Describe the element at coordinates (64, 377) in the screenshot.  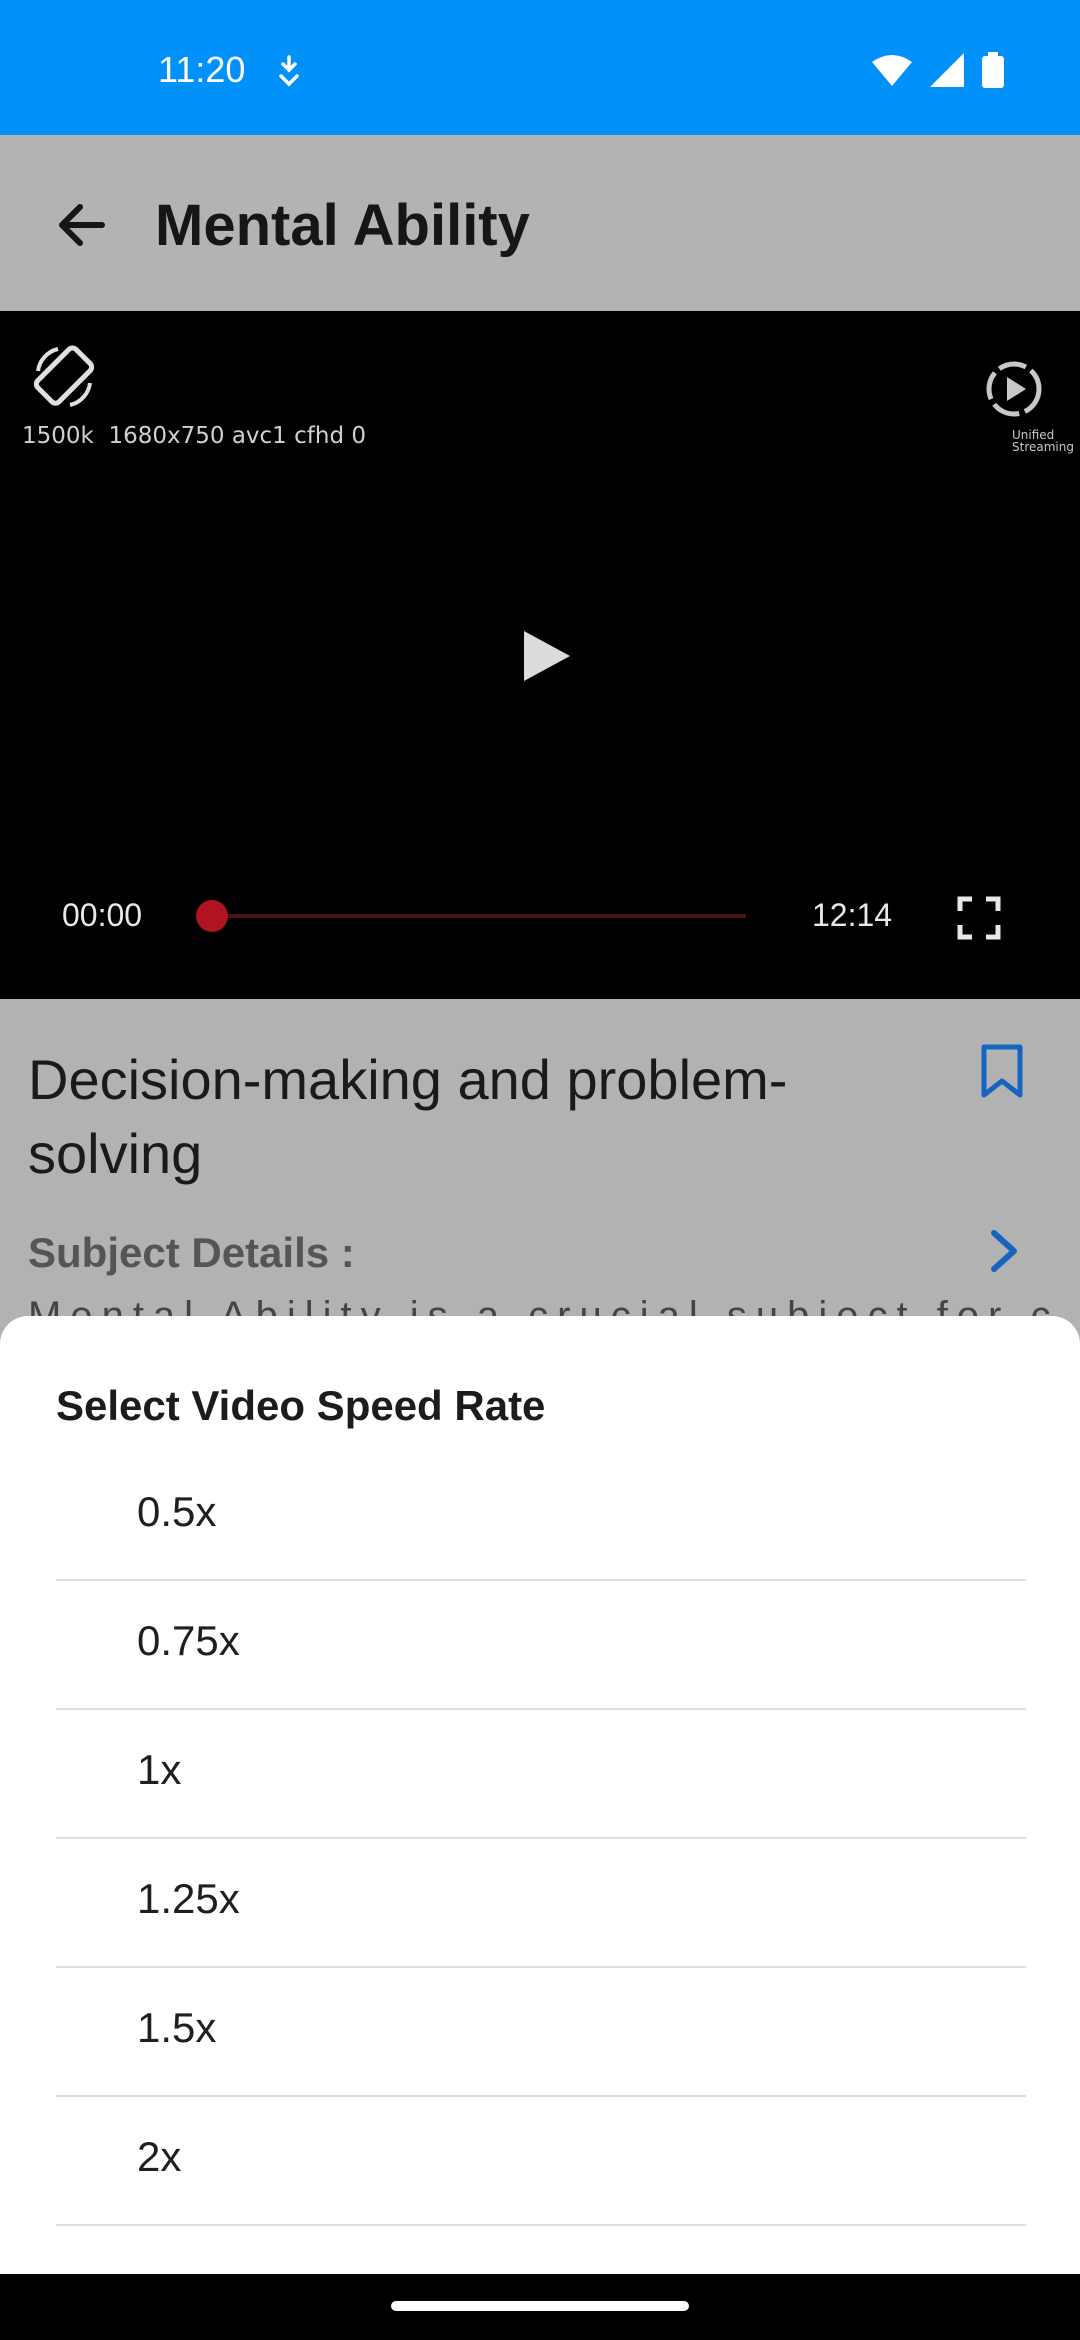
I see `screen-rotation-icon` at that location.